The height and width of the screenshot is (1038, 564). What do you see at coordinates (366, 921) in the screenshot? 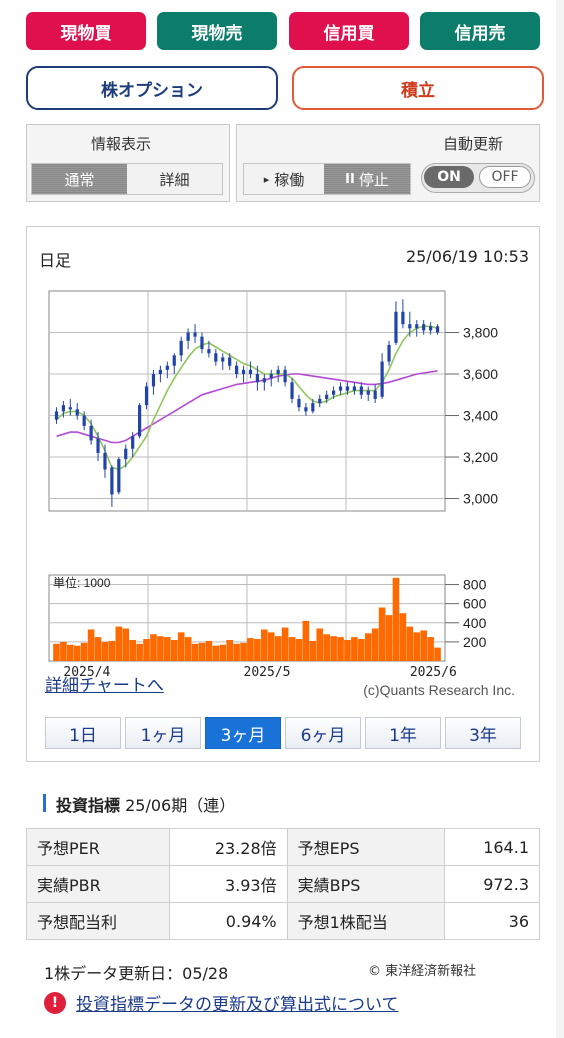
I see `indicator-key: 予想1株配当` at bounding box center [366, 921].